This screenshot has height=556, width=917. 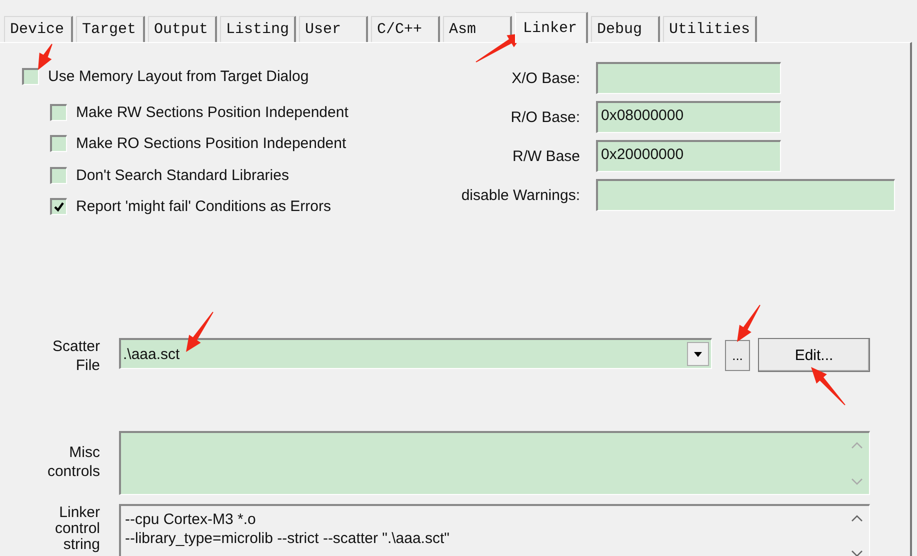 I want to click on tab: Device, so click(x=38, y=29).